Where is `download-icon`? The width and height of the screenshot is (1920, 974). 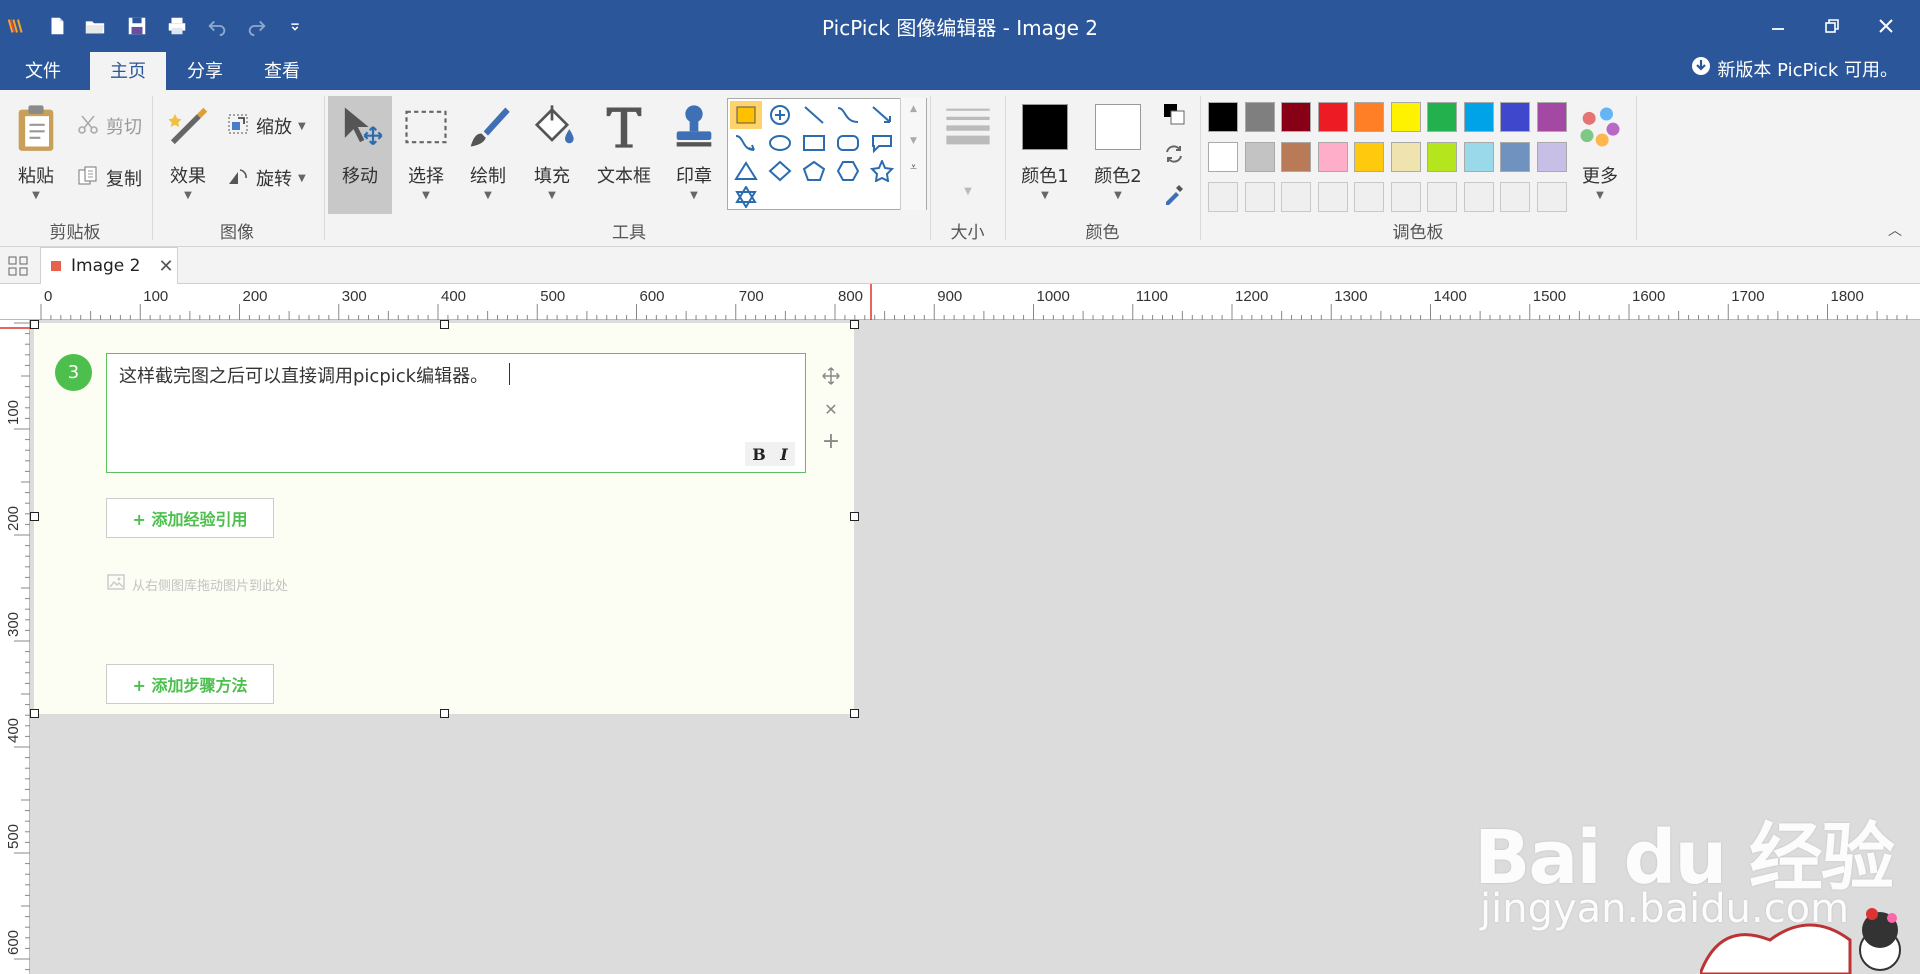
download-icon is located at coordinates (1701, 71).